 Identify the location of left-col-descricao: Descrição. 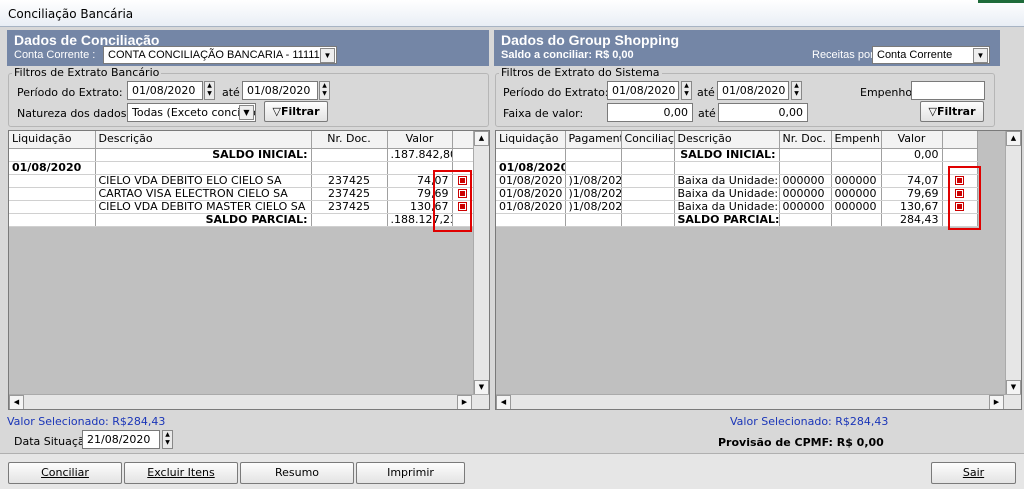
(203, 140).